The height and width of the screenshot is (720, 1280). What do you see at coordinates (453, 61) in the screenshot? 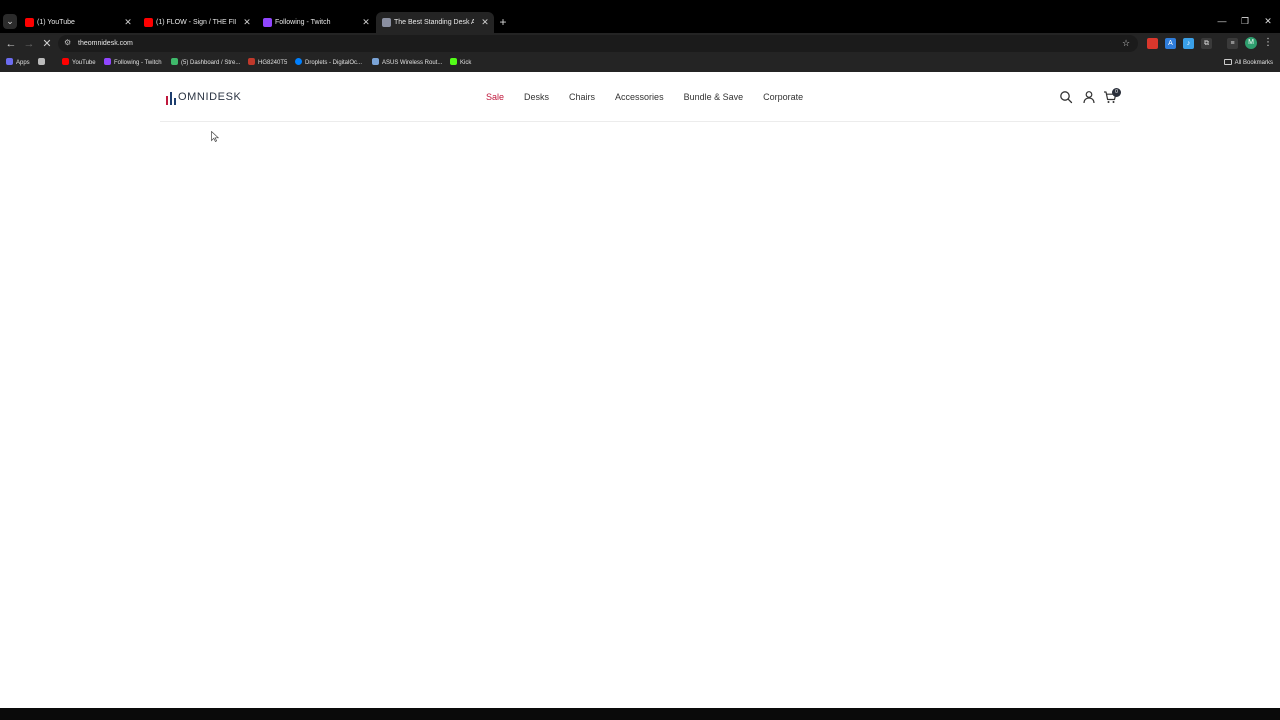
I see `kick-icon` at bounding box center [453, 61].